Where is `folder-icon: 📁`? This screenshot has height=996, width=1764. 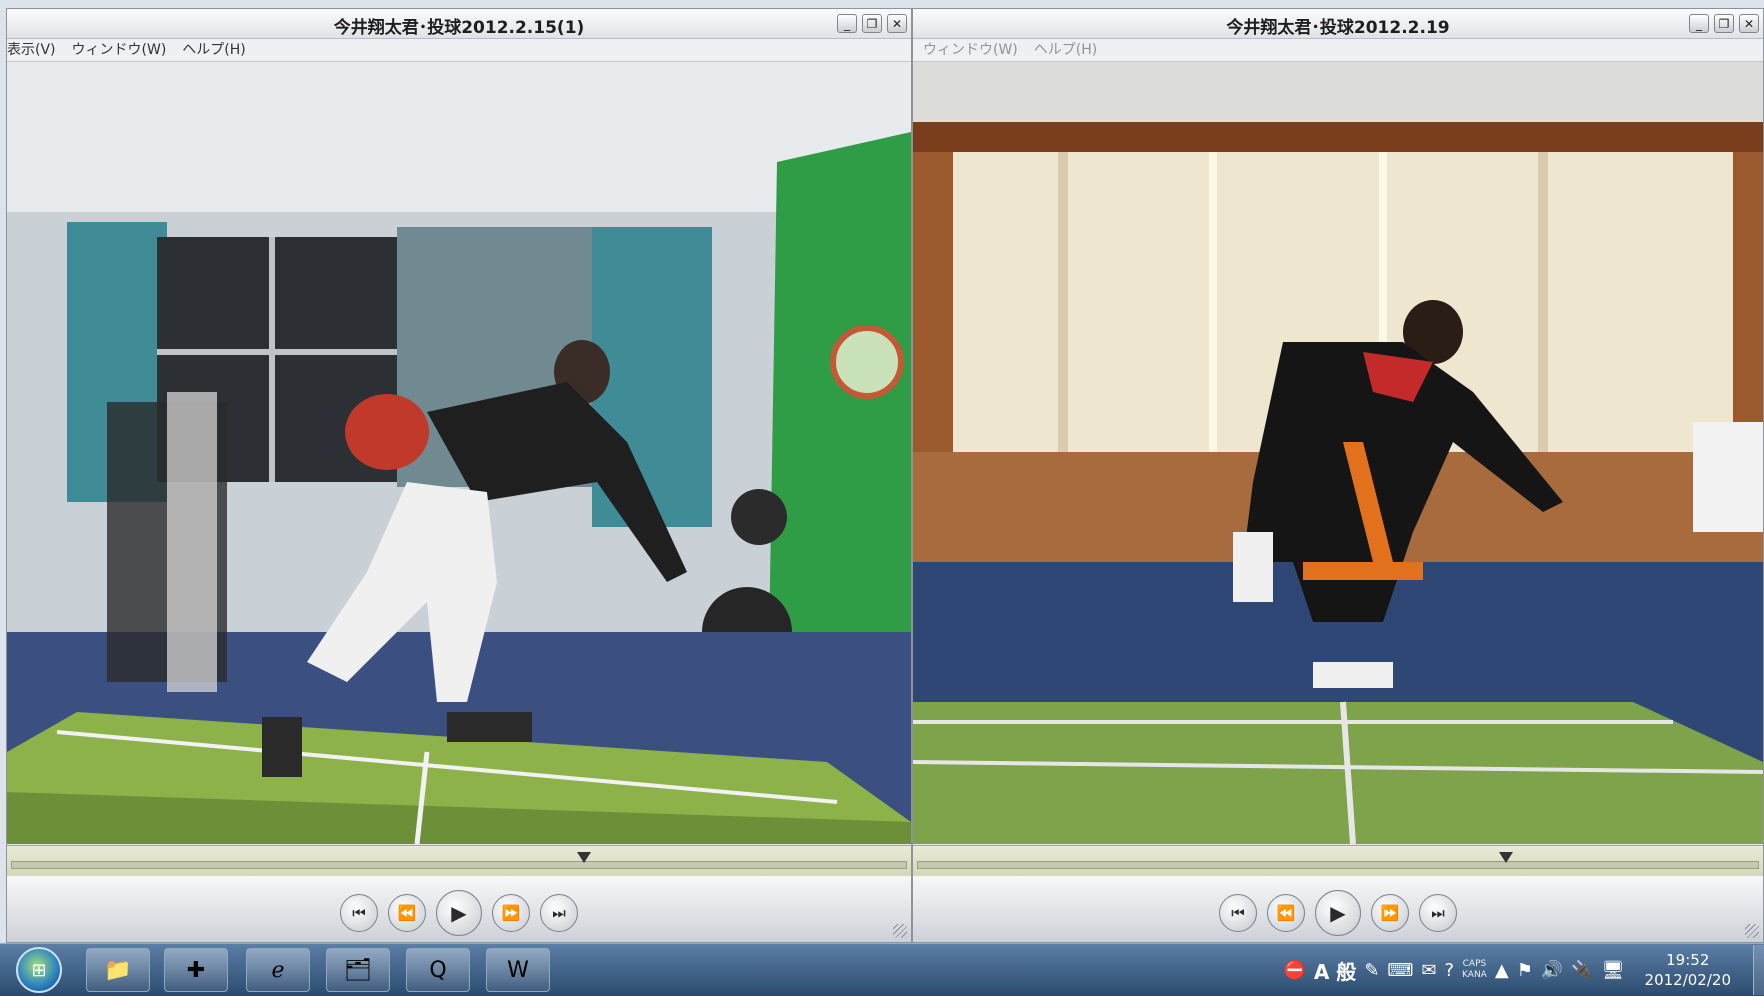
folder-icon: 📁 is located at coordinates (118, 970).